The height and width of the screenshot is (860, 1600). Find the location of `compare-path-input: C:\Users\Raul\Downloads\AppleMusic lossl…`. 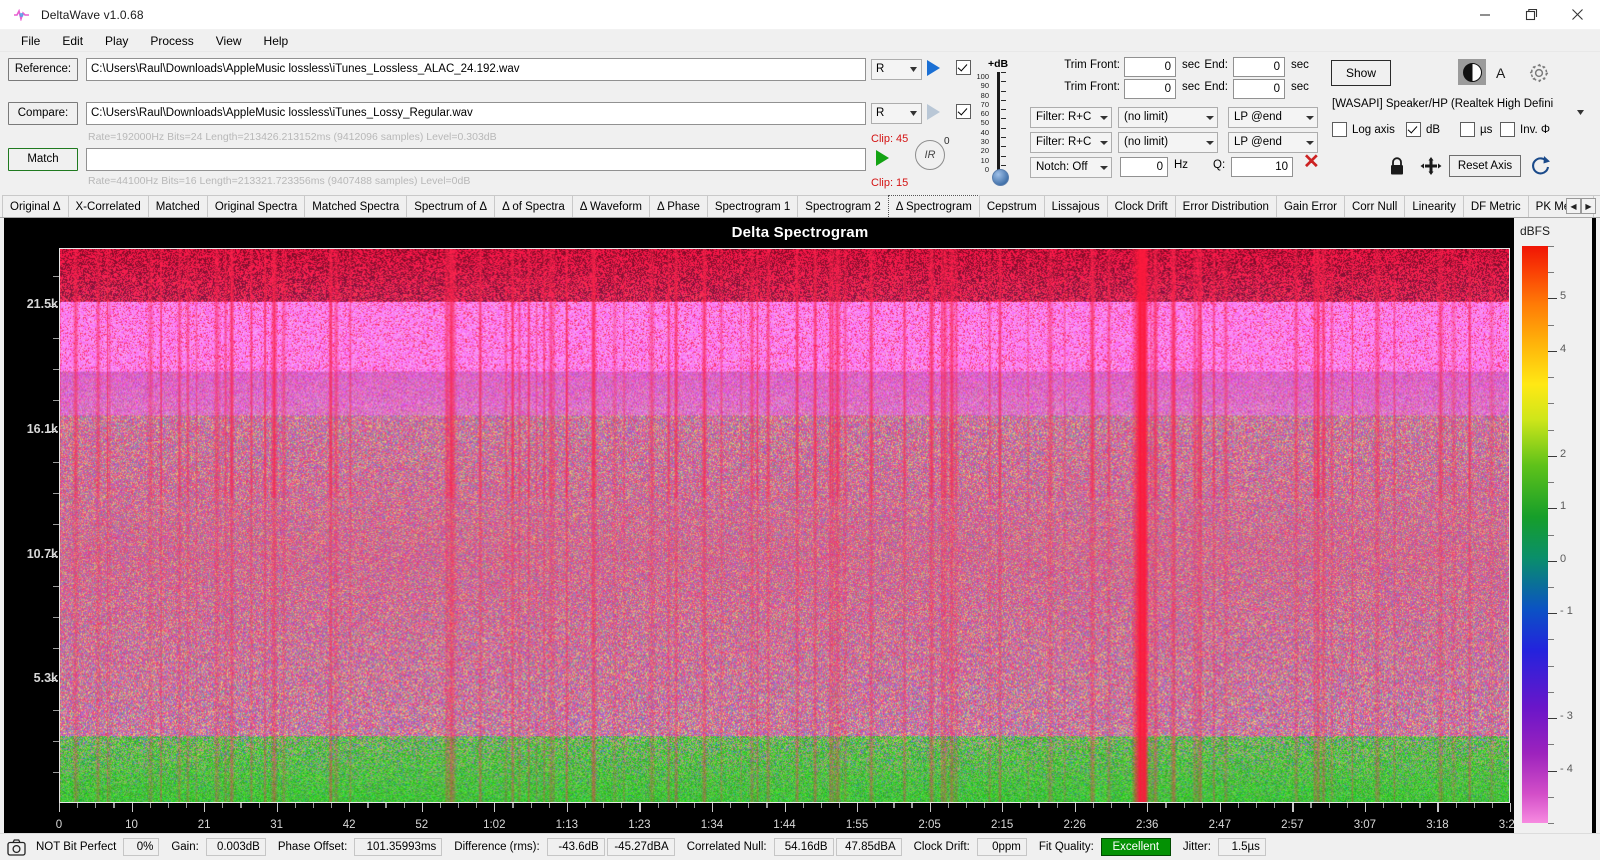

compare-path-input: C:\Users\Raul\Downloads\AppleMusic lossl… is located at coordinates (476, 113).